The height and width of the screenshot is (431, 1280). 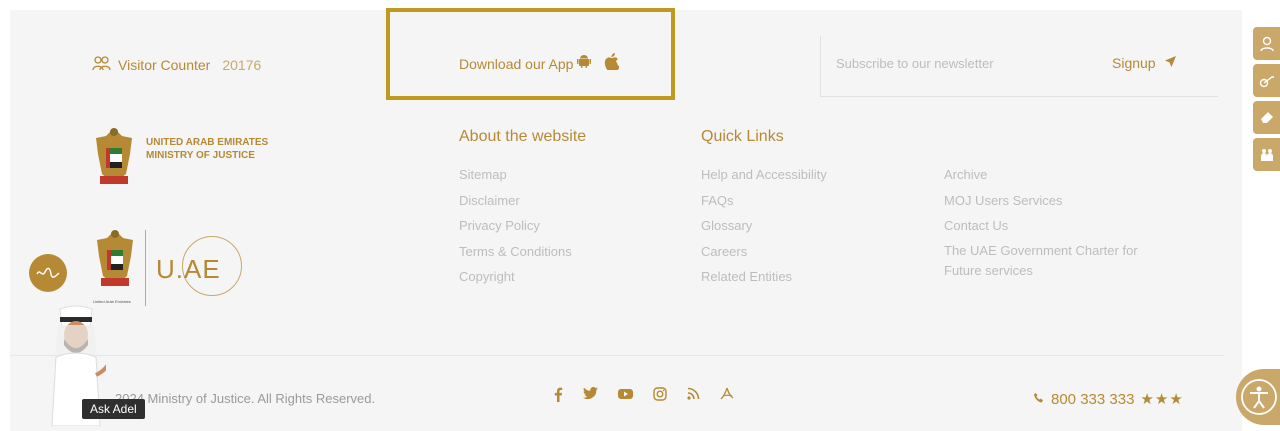 I want to click on moj-line-2: MINISTRY OF JUSTICE, so click(x=200, y=155).